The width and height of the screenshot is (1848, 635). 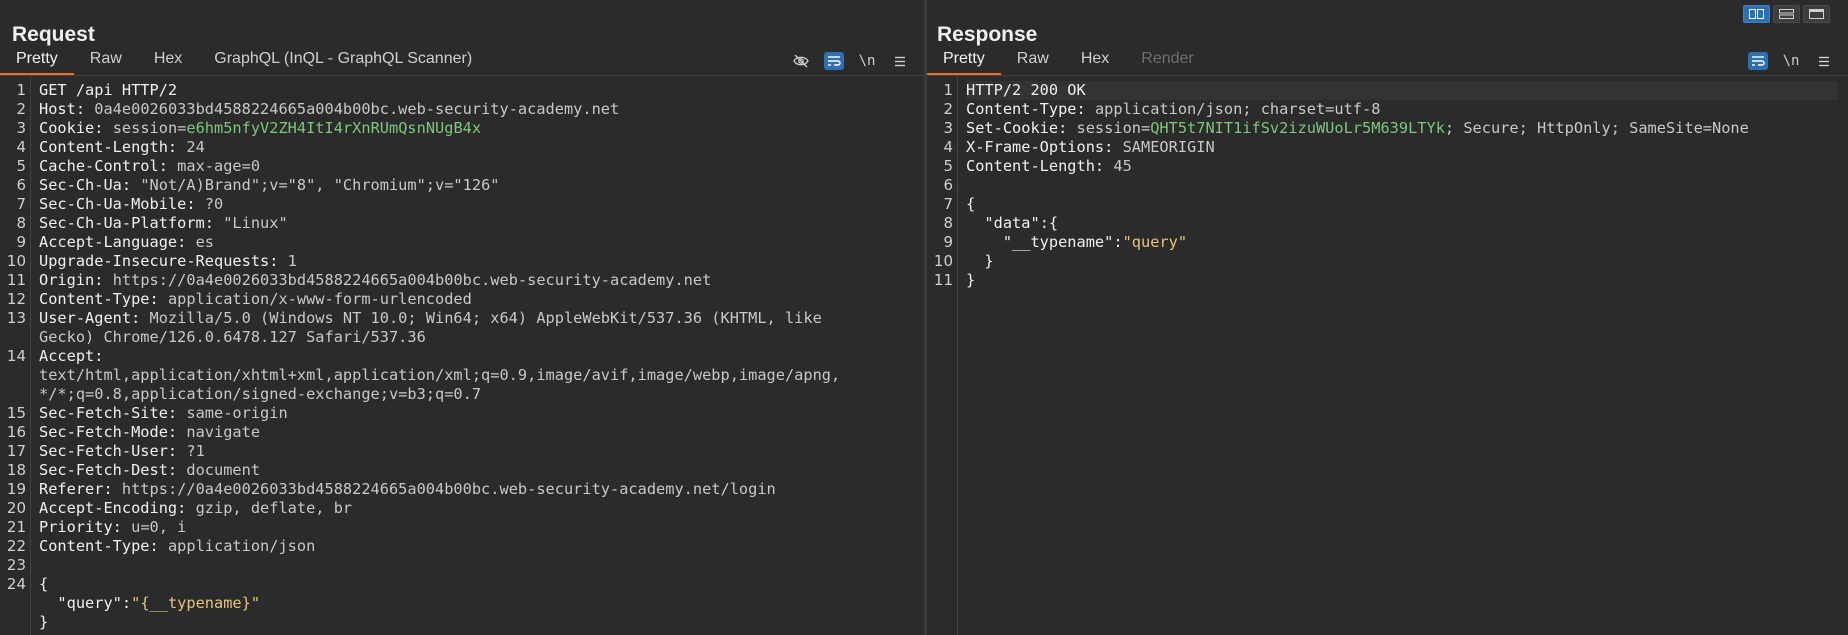 I want to click on line-number: 16, so click(x=16, y=432).